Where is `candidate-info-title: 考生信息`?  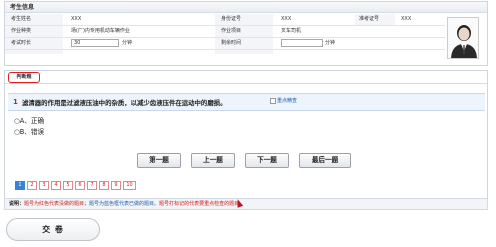
candidate-info-title: 考生信息 is located at coordinates (246, 7).